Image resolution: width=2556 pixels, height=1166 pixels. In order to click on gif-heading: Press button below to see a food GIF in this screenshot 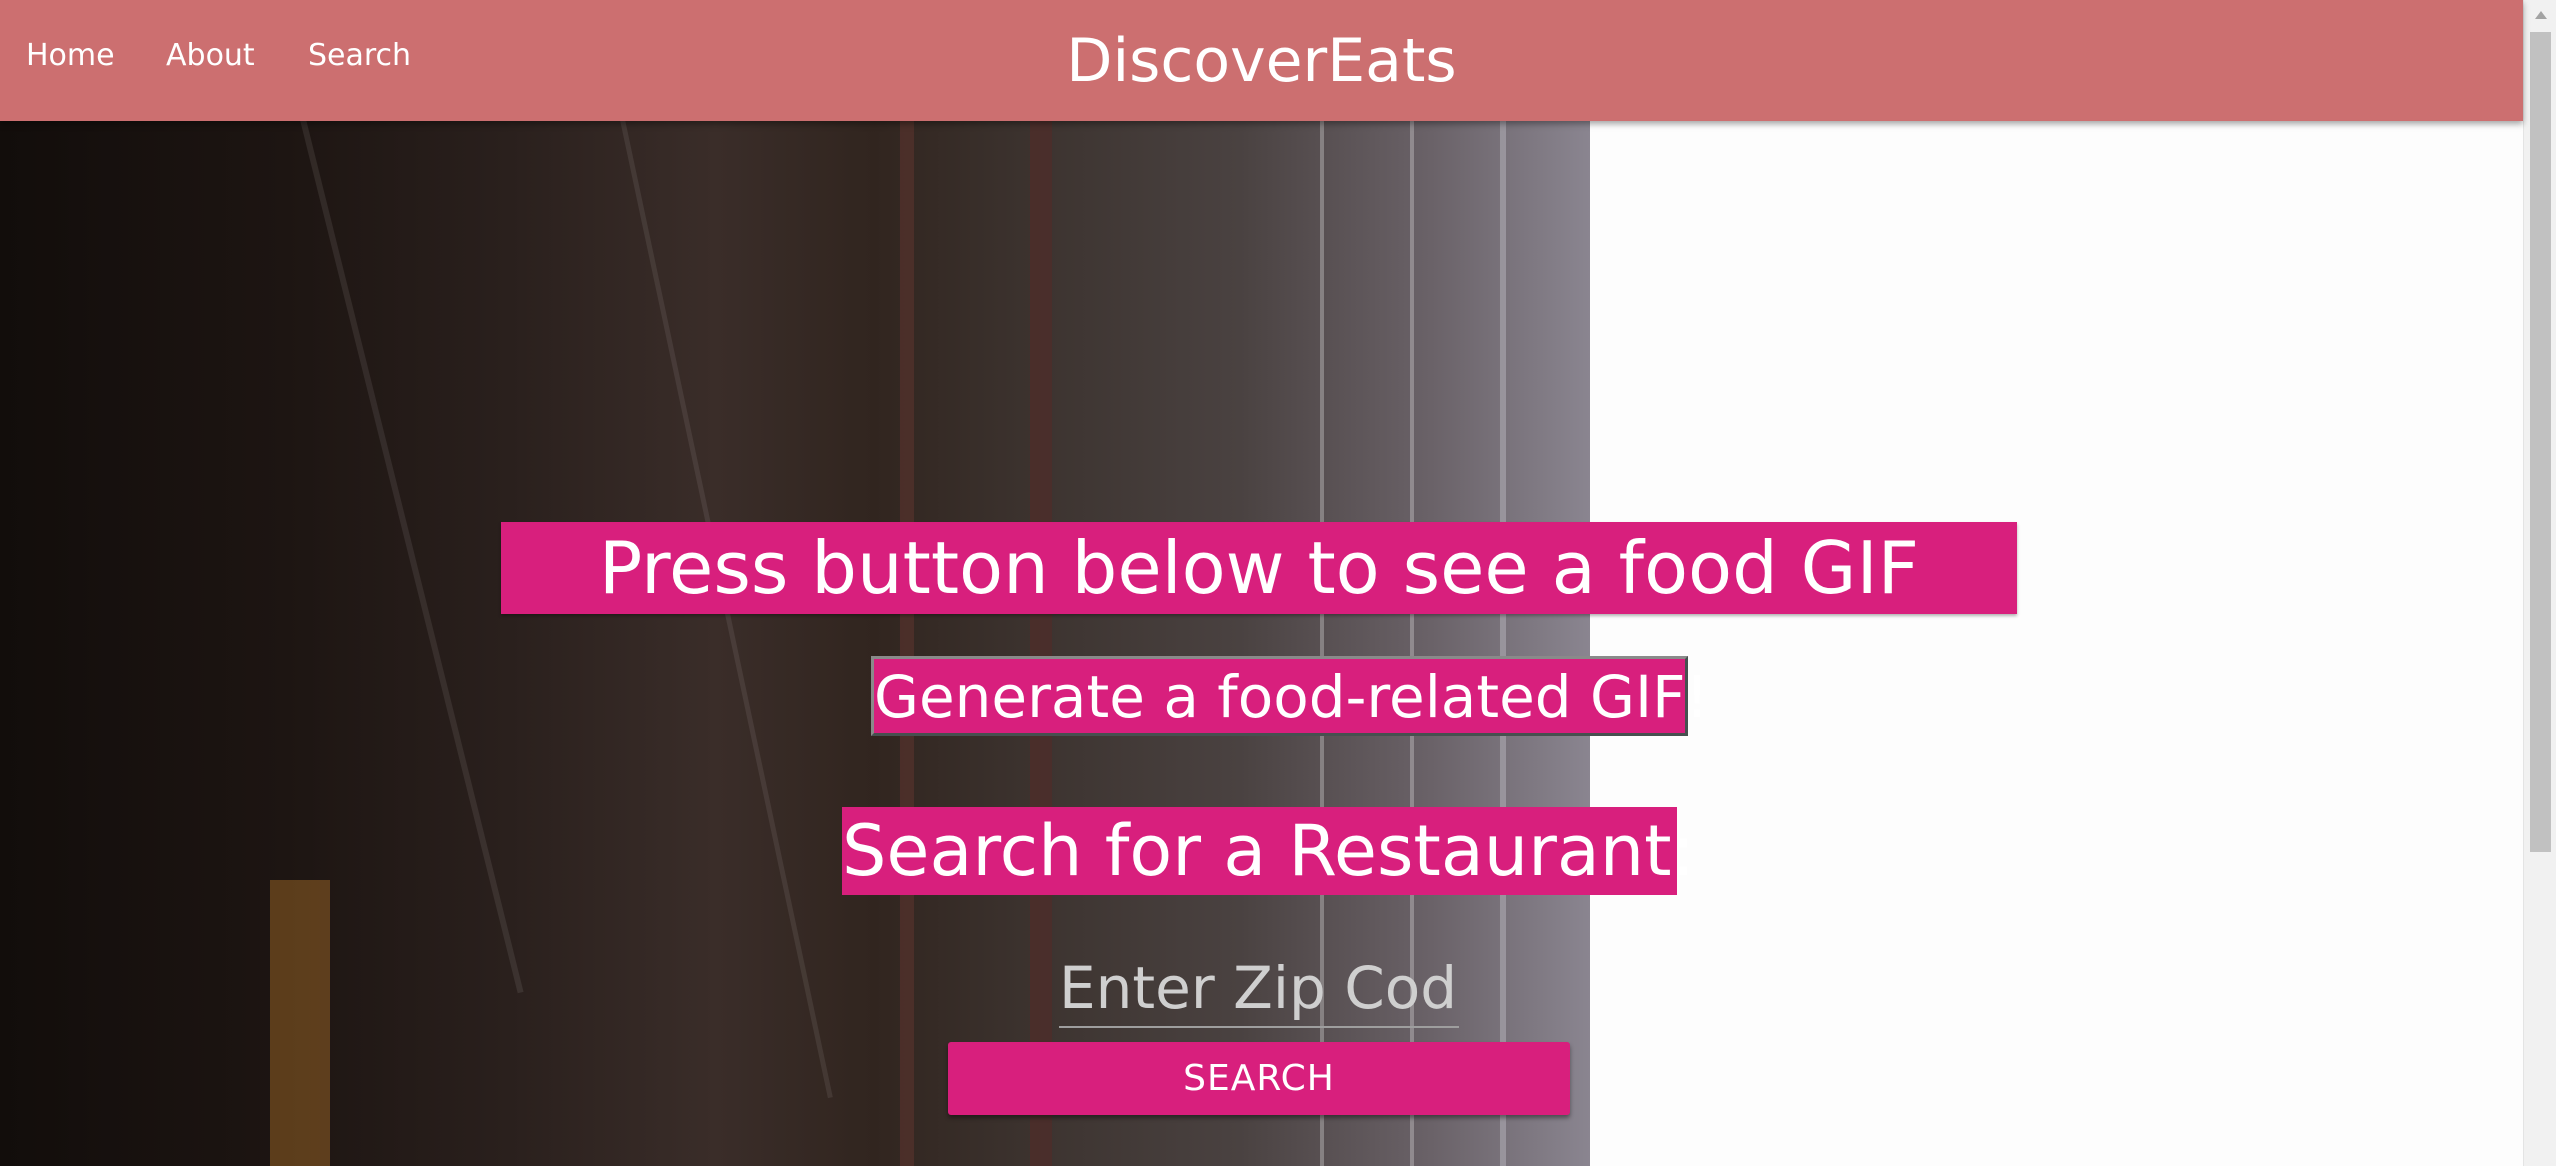, I will do `click(1259, 568)`.